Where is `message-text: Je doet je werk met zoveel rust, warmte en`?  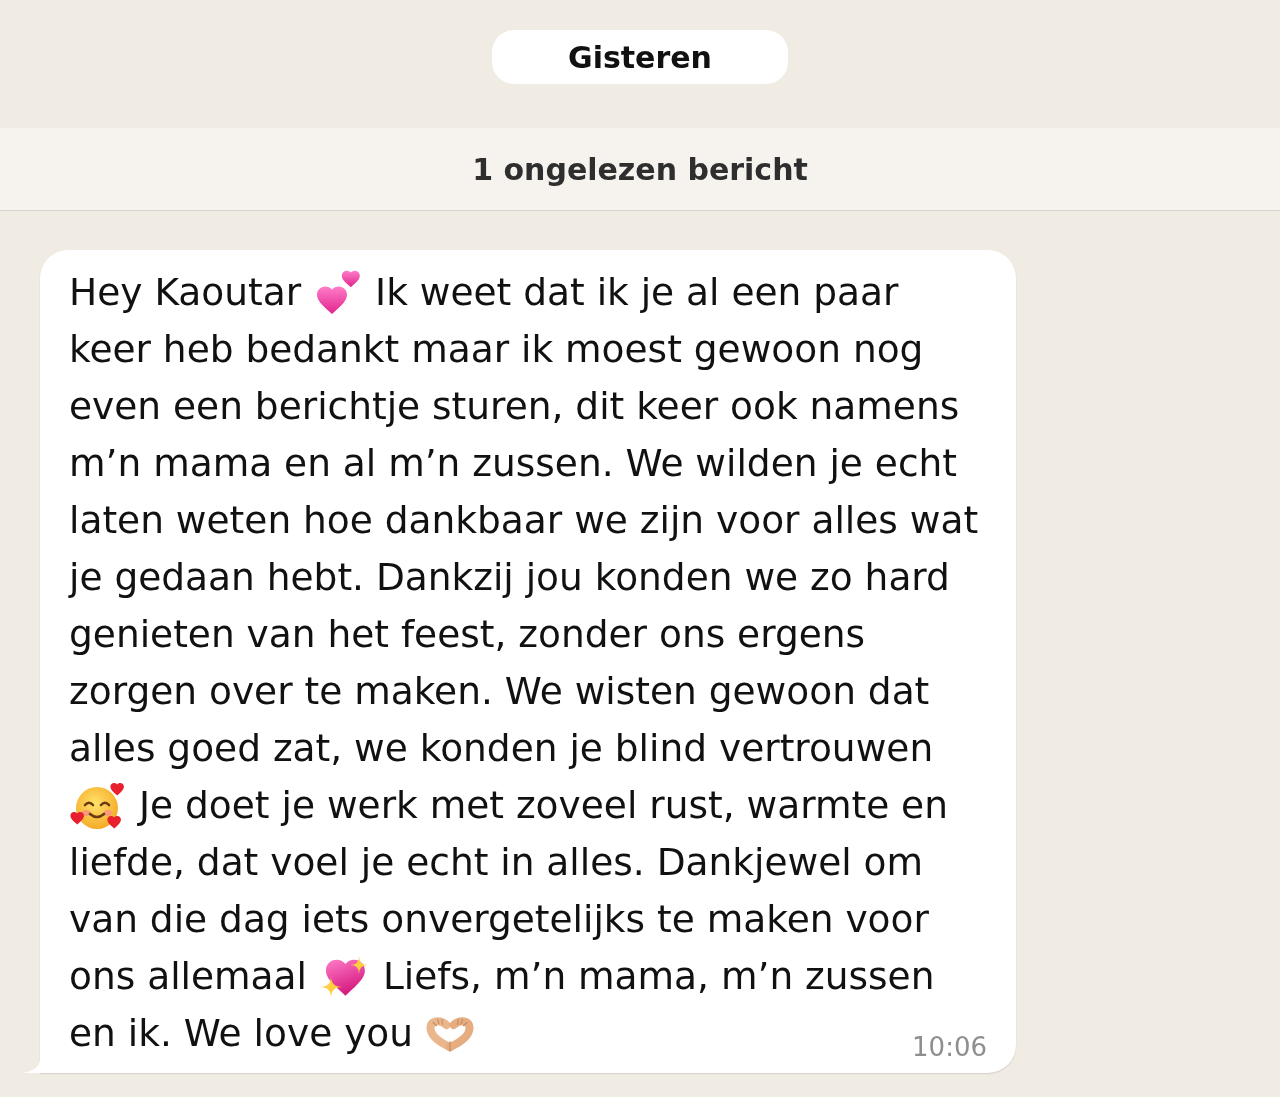 message-text: Je doet je werk met zoveel rust, warmte en is located at coordinates (543, 805).